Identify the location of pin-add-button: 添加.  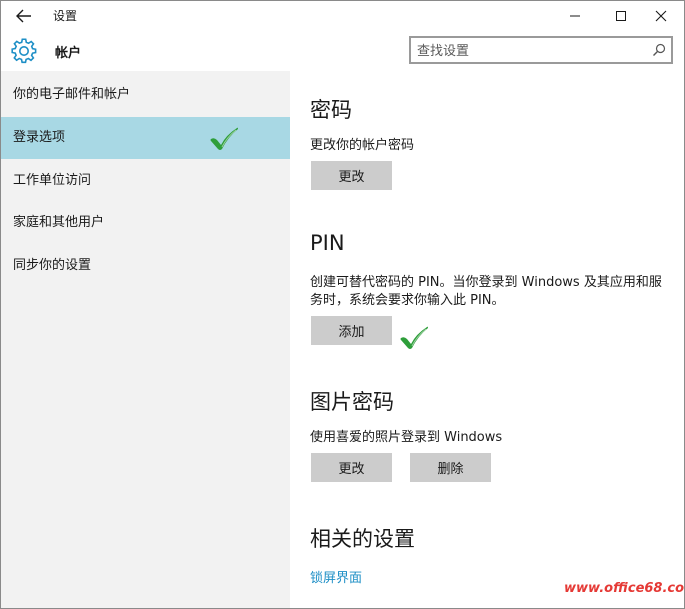
(351, 330).